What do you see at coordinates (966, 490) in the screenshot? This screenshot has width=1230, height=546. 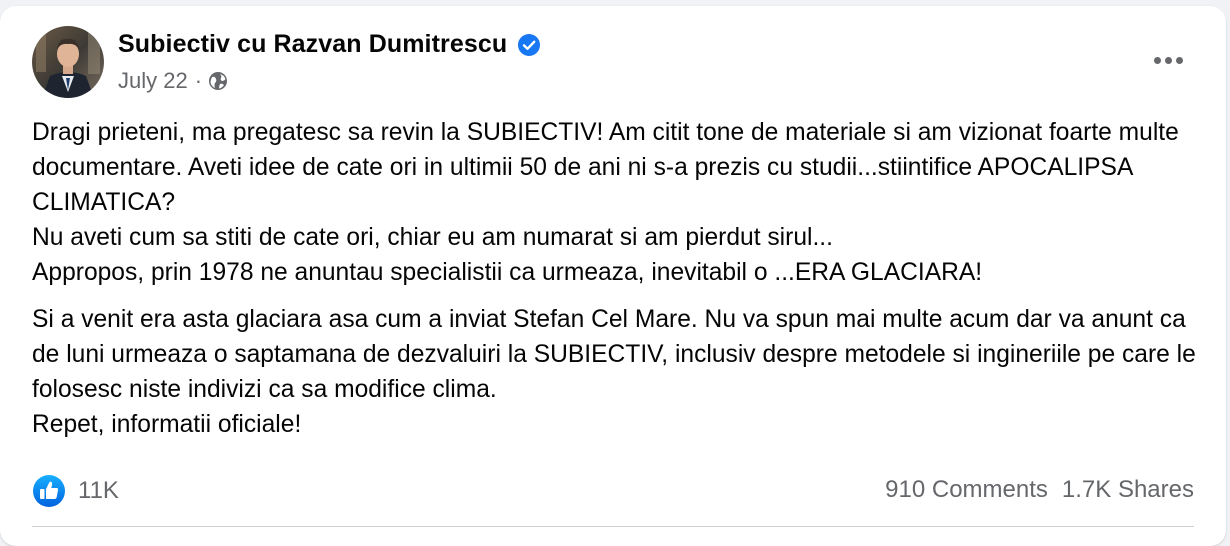 I see `comments-count: 910 Comments` at bounding box center [966, 490].